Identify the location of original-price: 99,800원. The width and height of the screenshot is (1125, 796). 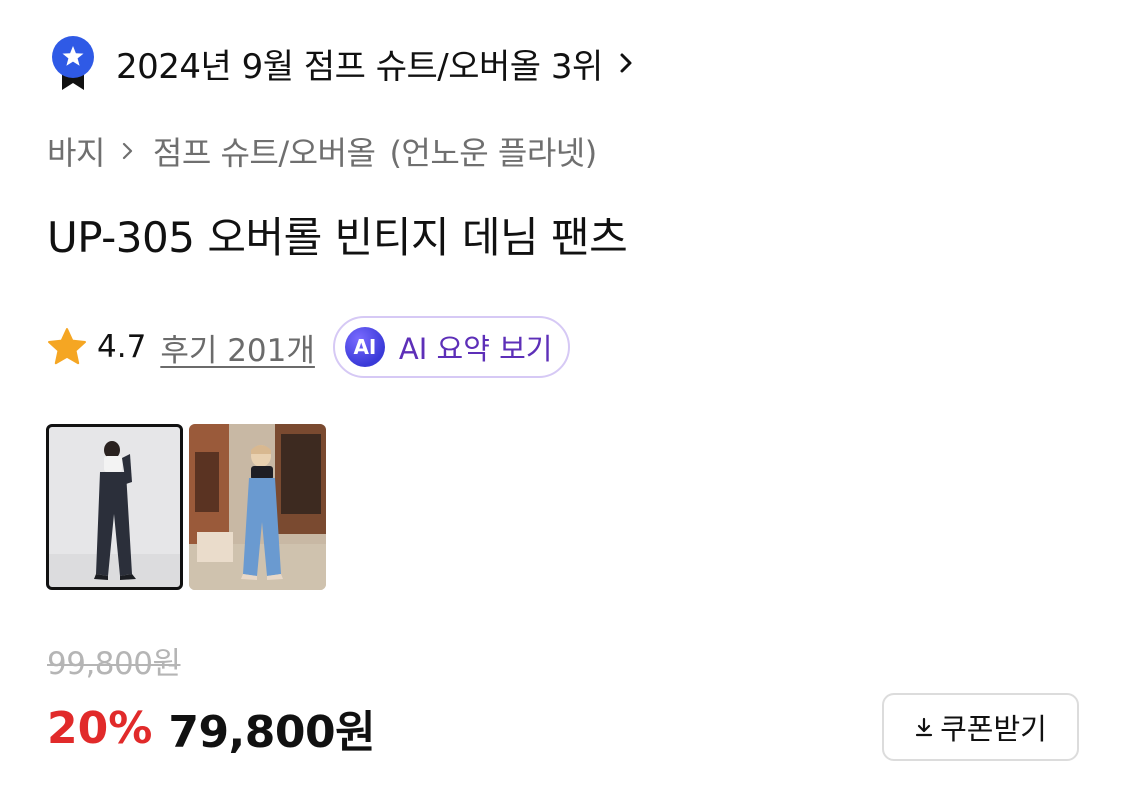
(114, 664).